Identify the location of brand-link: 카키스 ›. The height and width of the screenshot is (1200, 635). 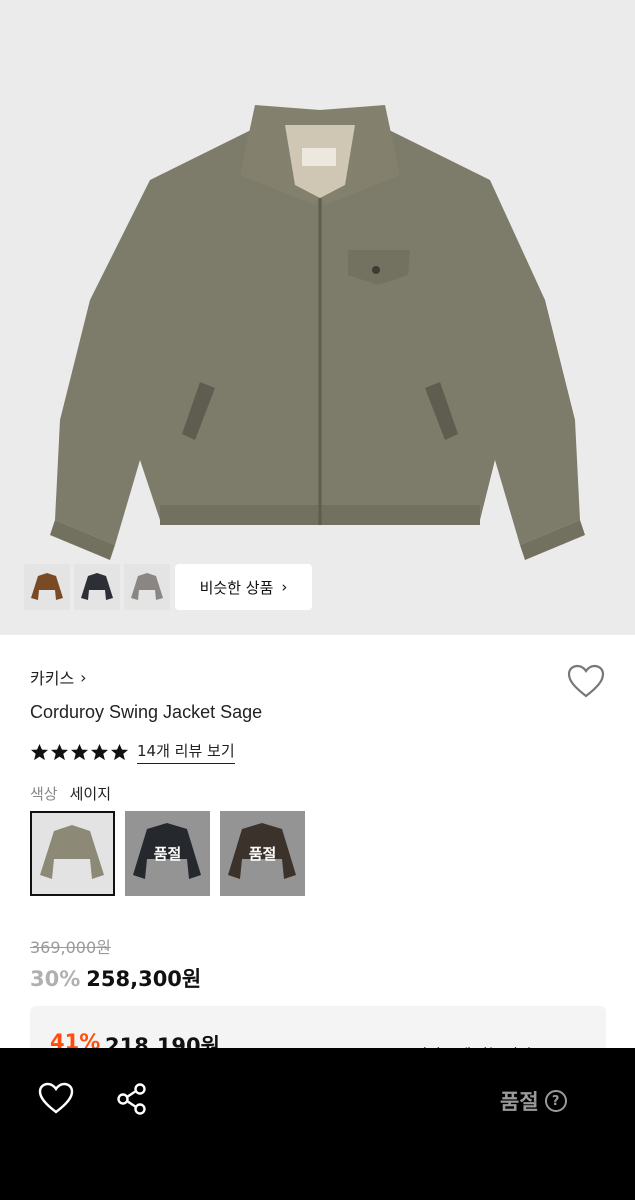
(58, 677).